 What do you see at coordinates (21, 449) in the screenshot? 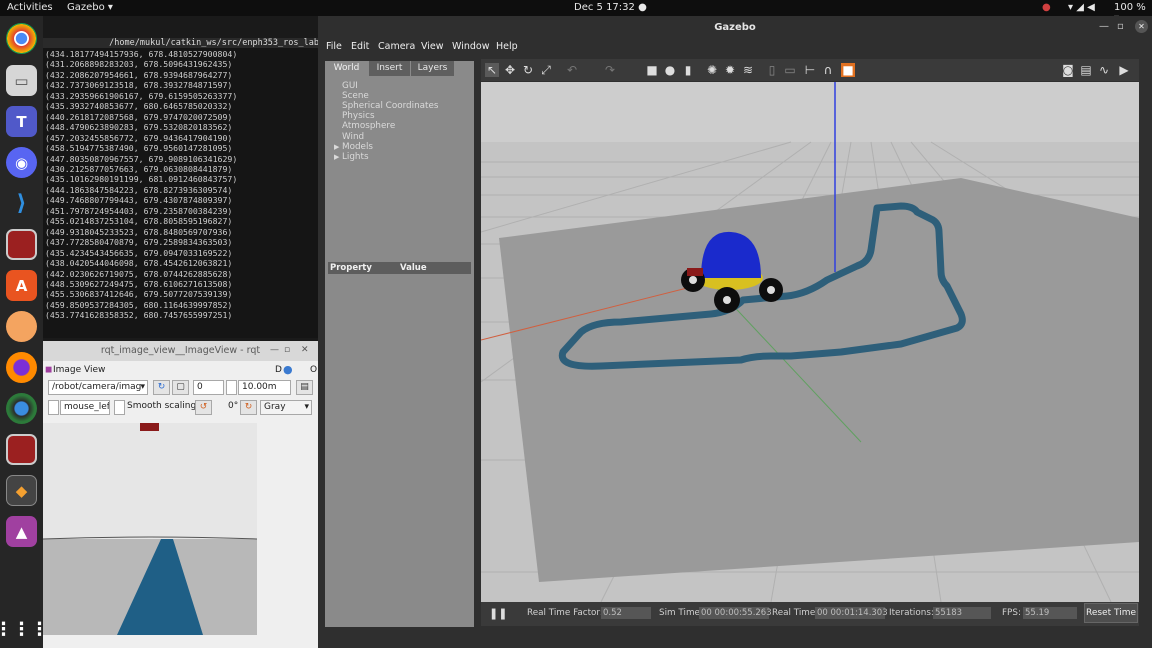
I see `terminal2-icon` at bounding box center [21, 449].